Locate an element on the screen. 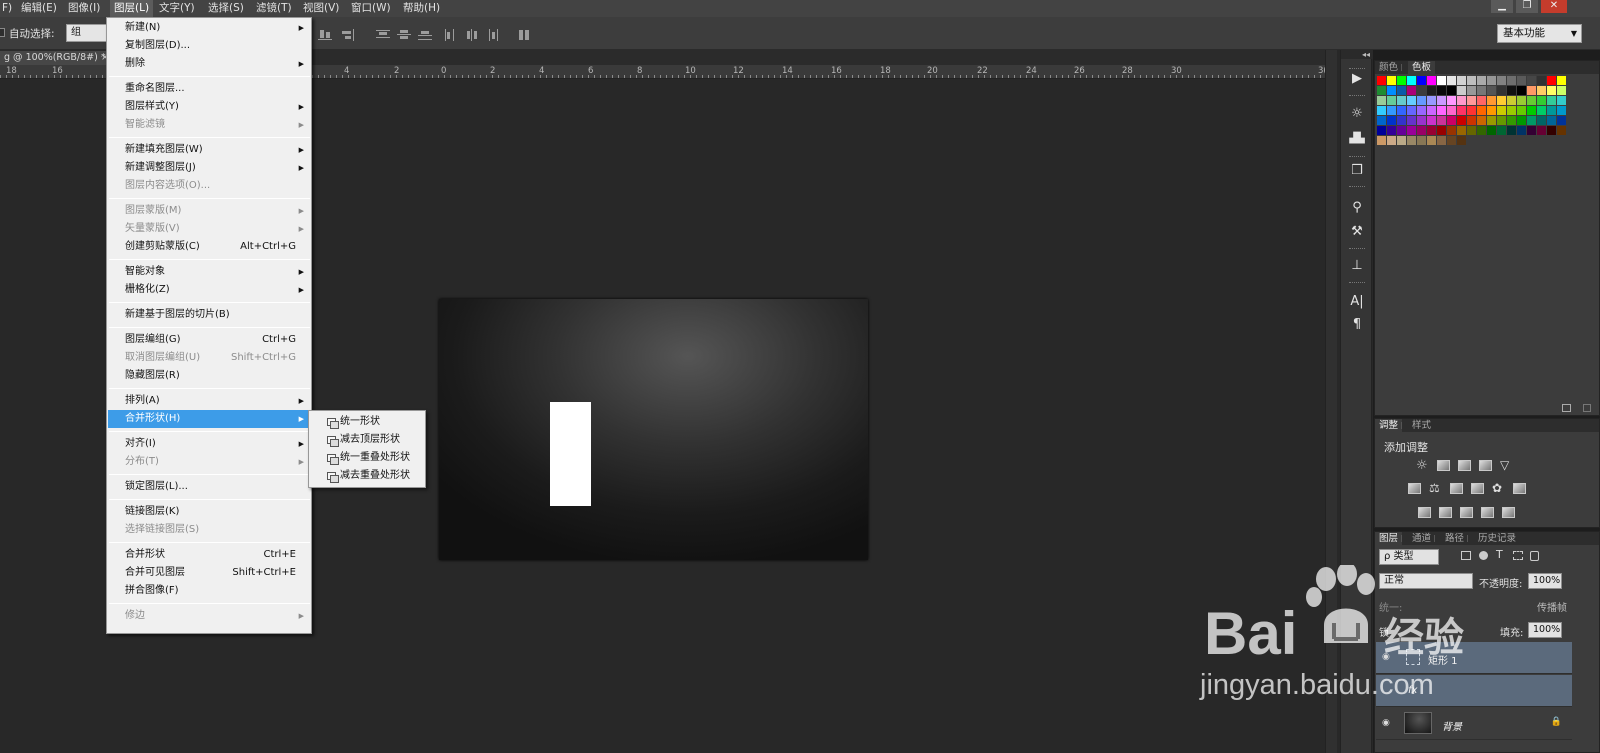 Image resolution: width=1600 pixels, height=753 pixels. brightness-icon: ☼ is located at coordinates (1357, 114).